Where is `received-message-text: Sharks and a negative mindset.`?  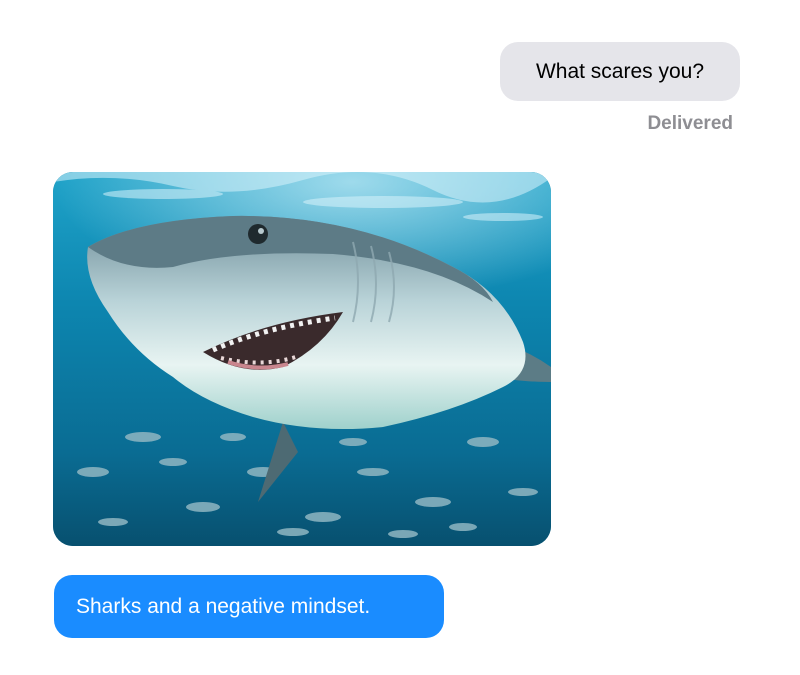
received-message-text: Sharks and a negative mindset. is located at coordinates (223, 606).